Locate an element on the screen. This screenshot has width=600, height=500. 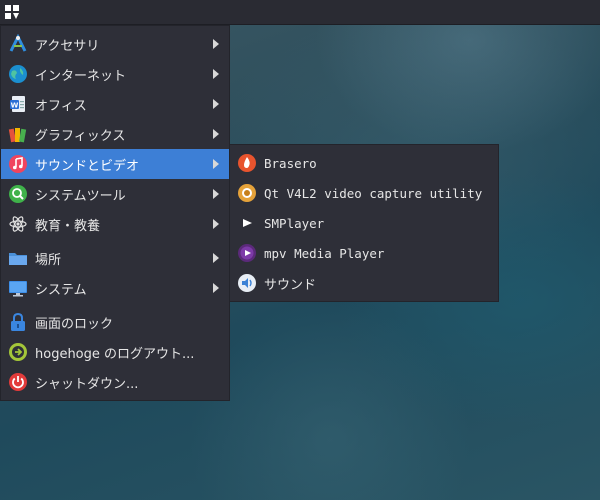
logout-icon is located at coordinates (18, 352).